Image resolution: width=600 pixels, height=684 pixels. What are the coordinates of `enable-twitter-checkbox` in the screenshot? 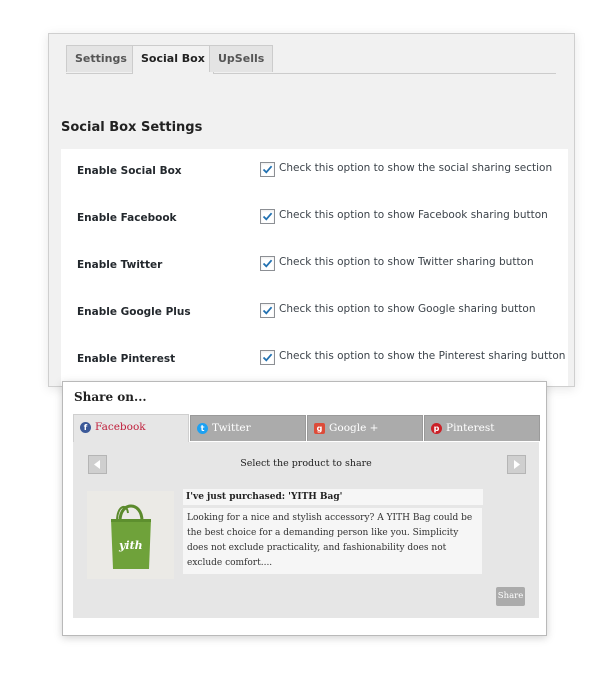 It's located at (267, 263).